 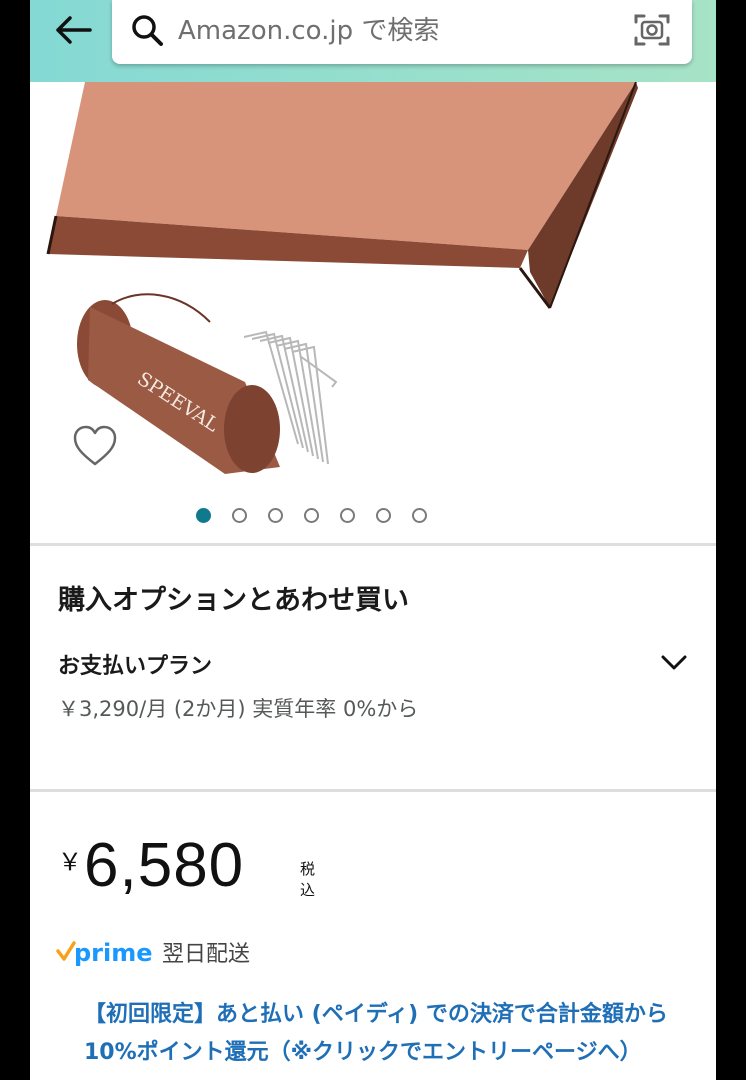 I want to click on back-button, so click(x=73, y=30).